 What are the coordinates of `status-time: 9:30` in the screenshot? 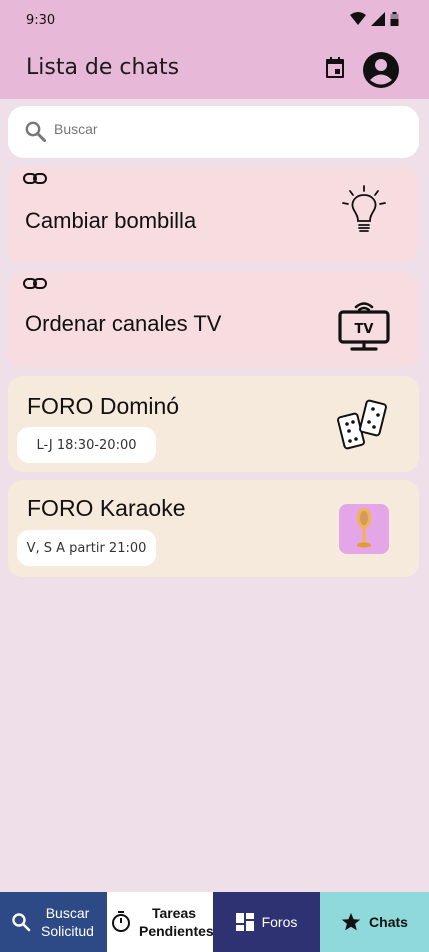 It's located at (41, 20).